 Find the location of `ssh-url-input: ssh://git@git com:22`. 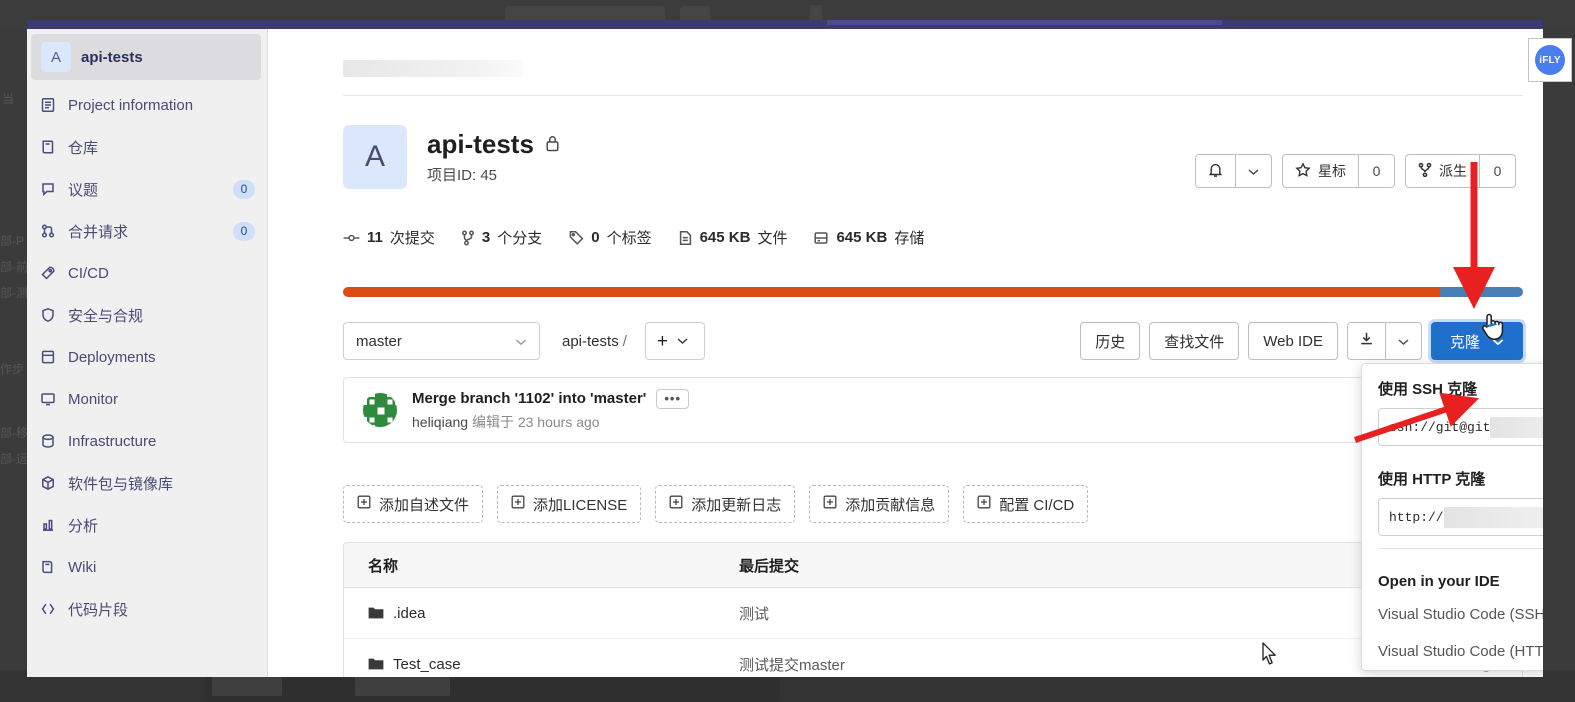

ssh-url-input: ssh://git@git com:22 is located at coordinates (1461, 427).